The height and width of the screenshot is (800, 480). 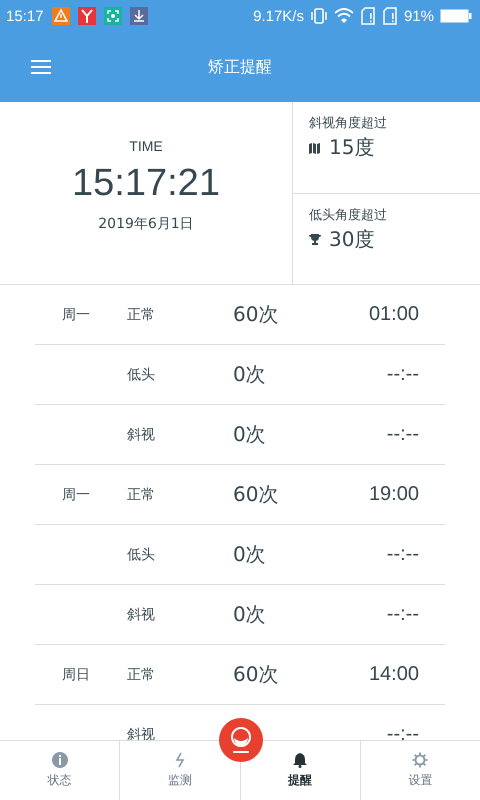 What do you see at coordinates (146, 224) in the screenshot?
I see `clock-date: 2019年6月1日` at bounding box center [146, 224].